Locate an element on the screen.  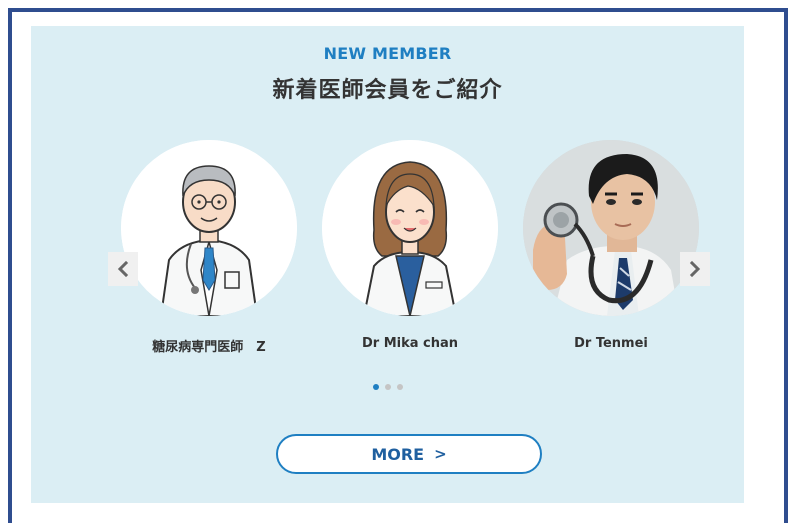
carousel-next-button is located at coordinates (695, 269).